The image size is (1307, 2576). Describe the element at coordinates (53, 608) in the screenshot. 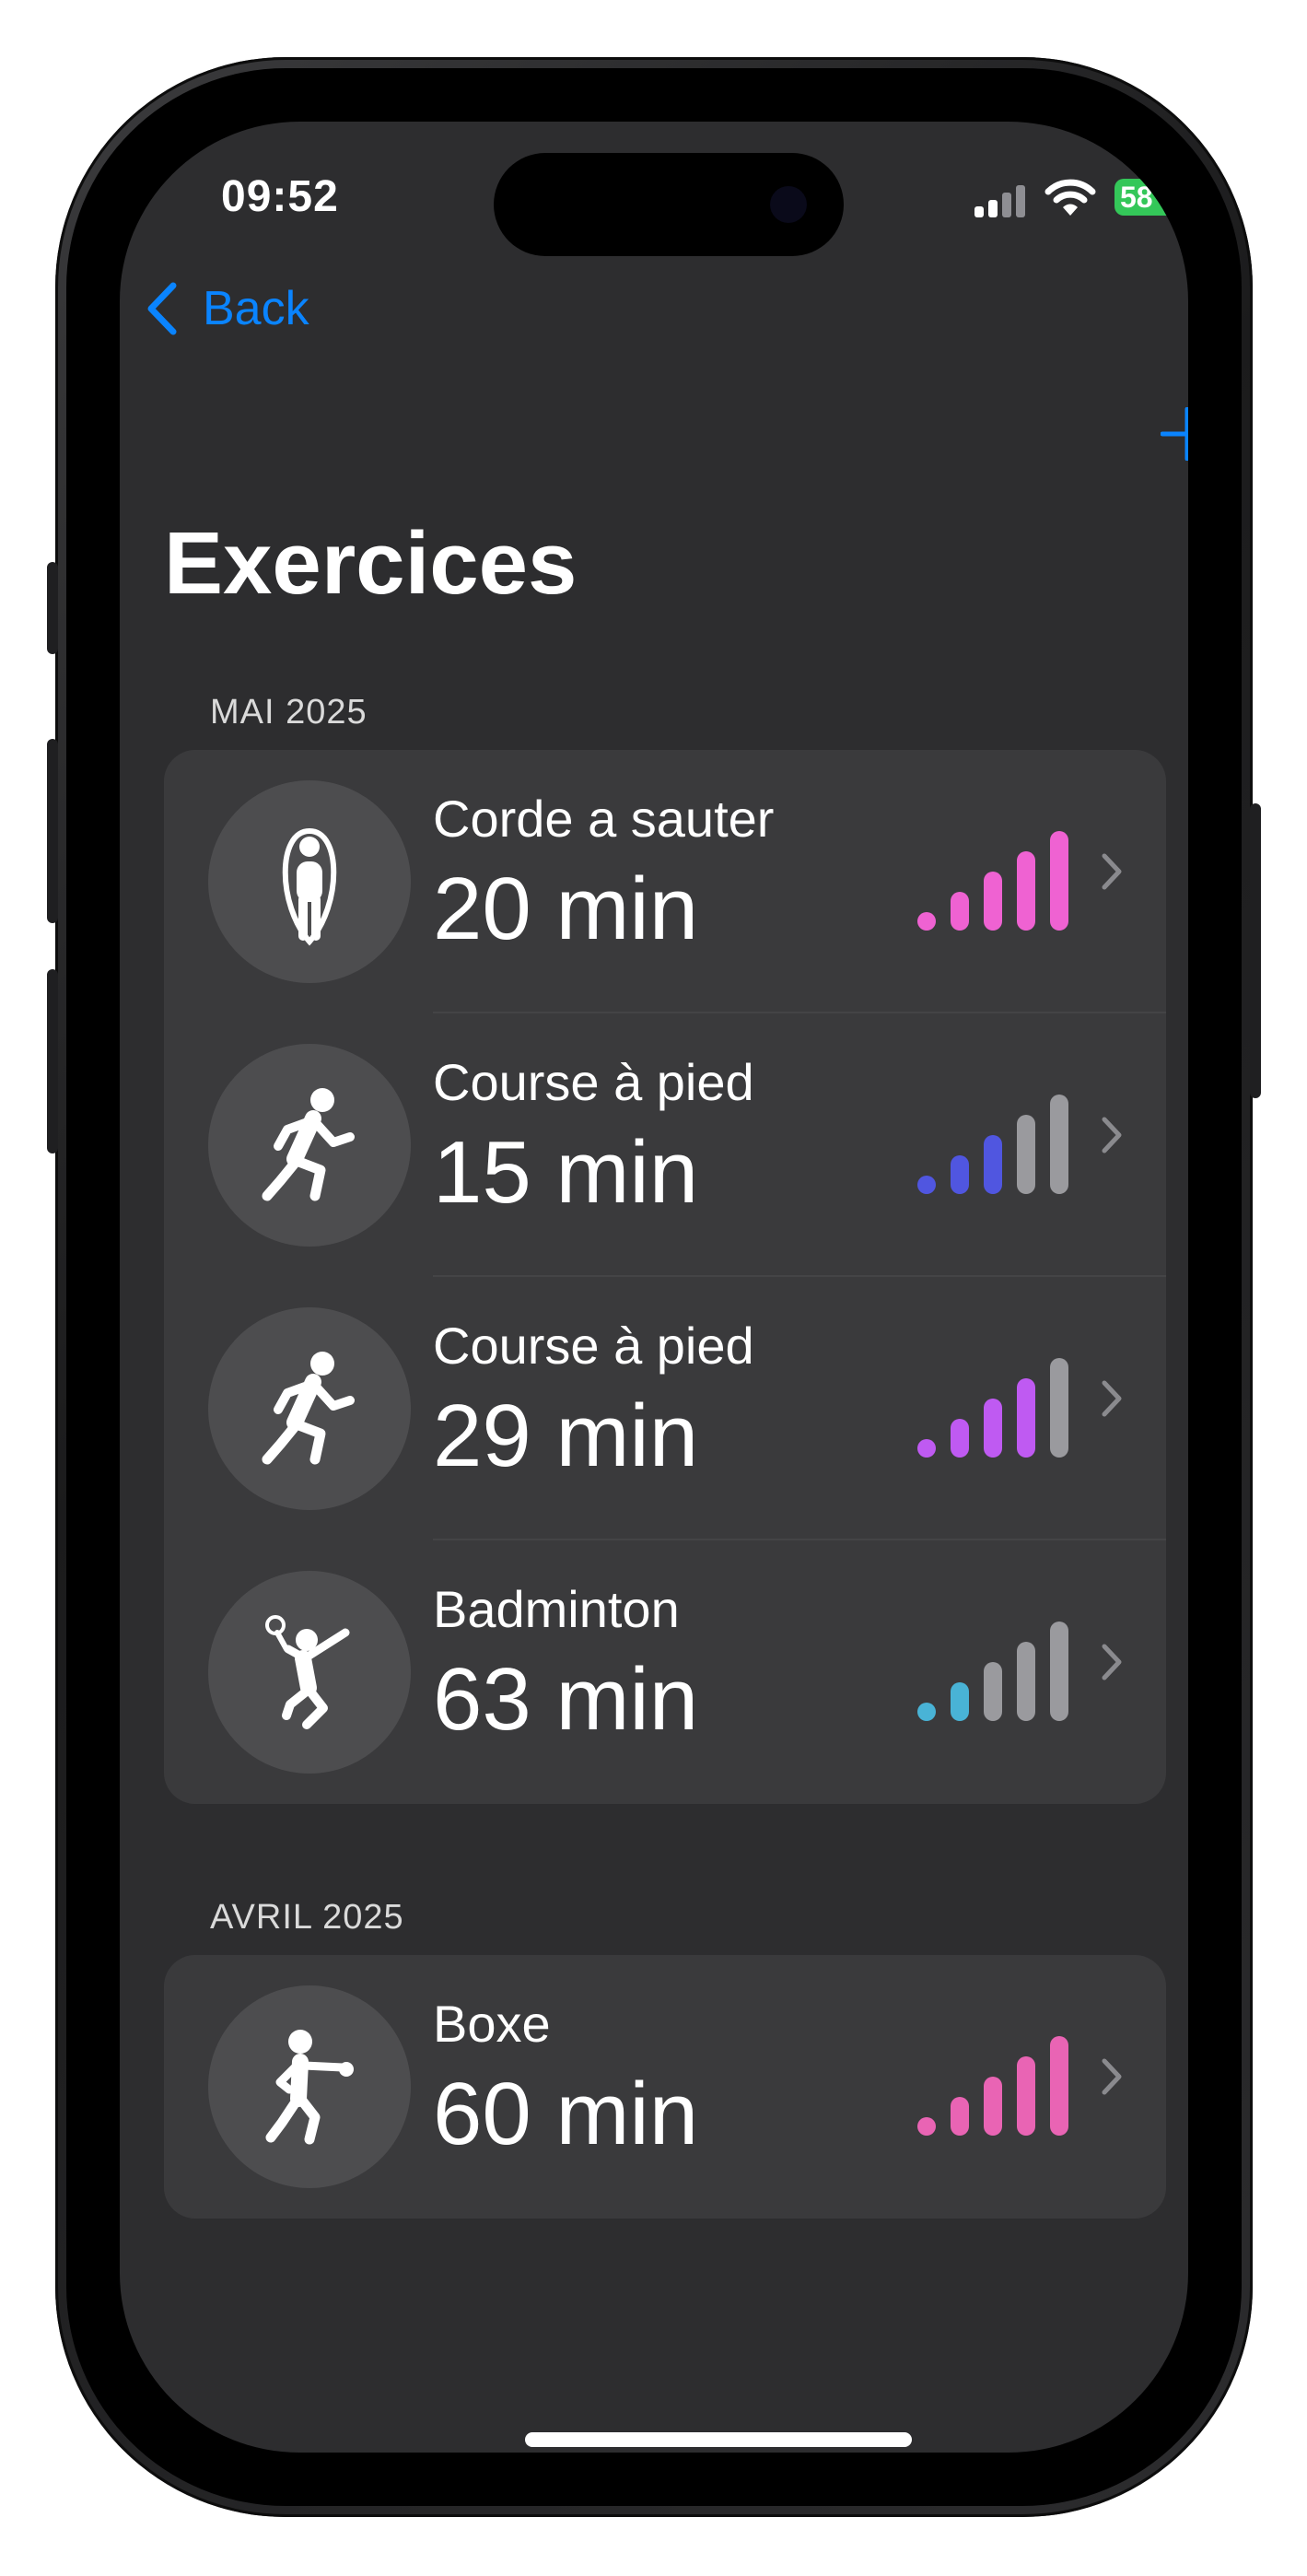

I see `action-button` at that location.